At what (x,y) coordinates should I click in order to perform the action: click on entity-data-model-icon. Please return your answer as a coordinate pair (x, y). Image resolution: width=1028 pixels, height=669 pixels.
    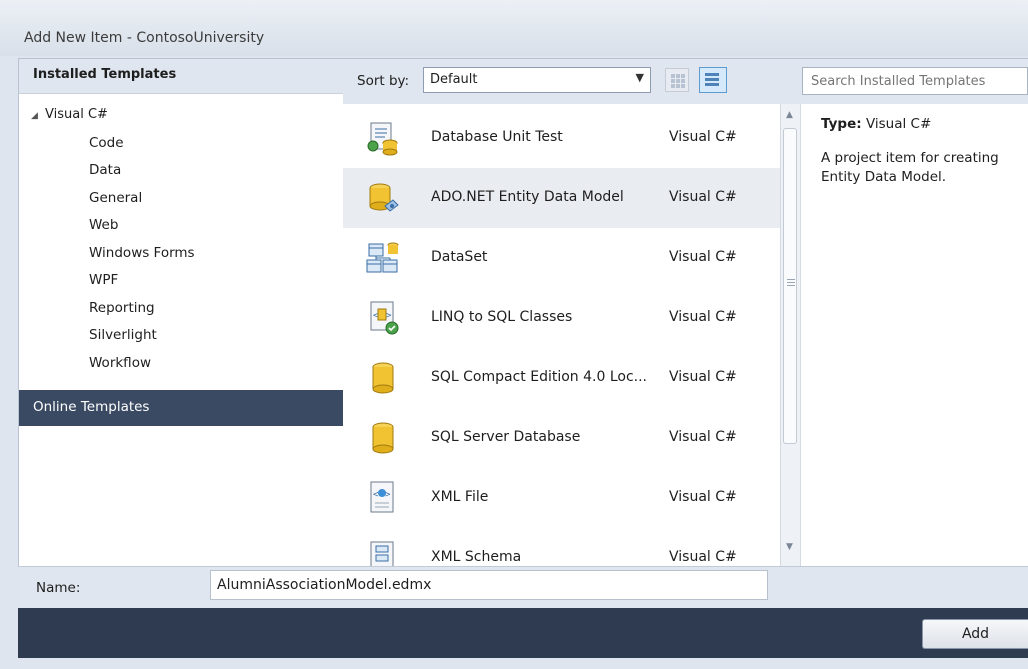
    Looking at the image, I should click on (384, 197).